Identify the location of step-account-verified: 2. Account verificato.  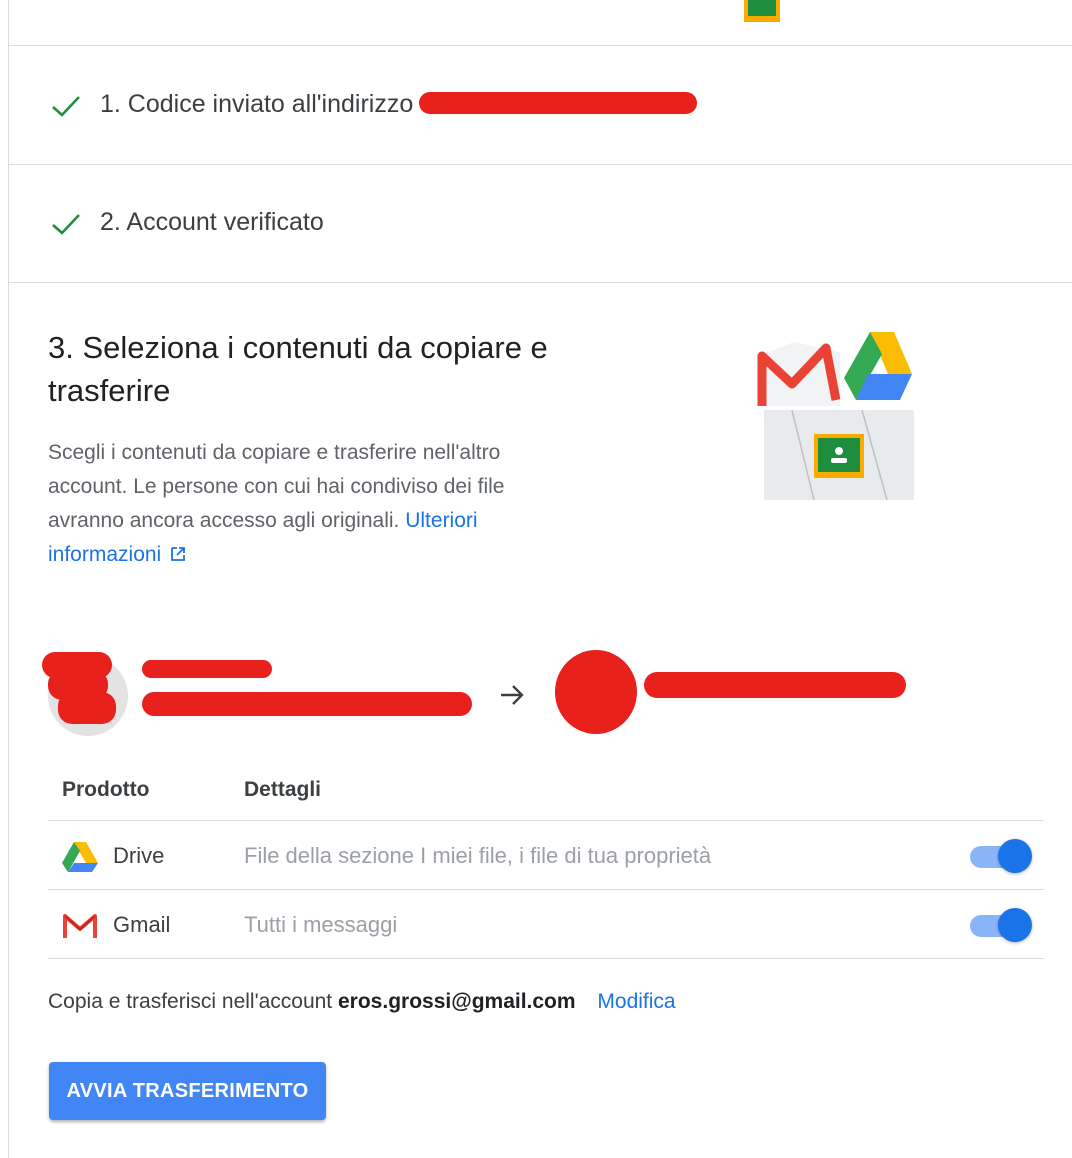
(540, 223).